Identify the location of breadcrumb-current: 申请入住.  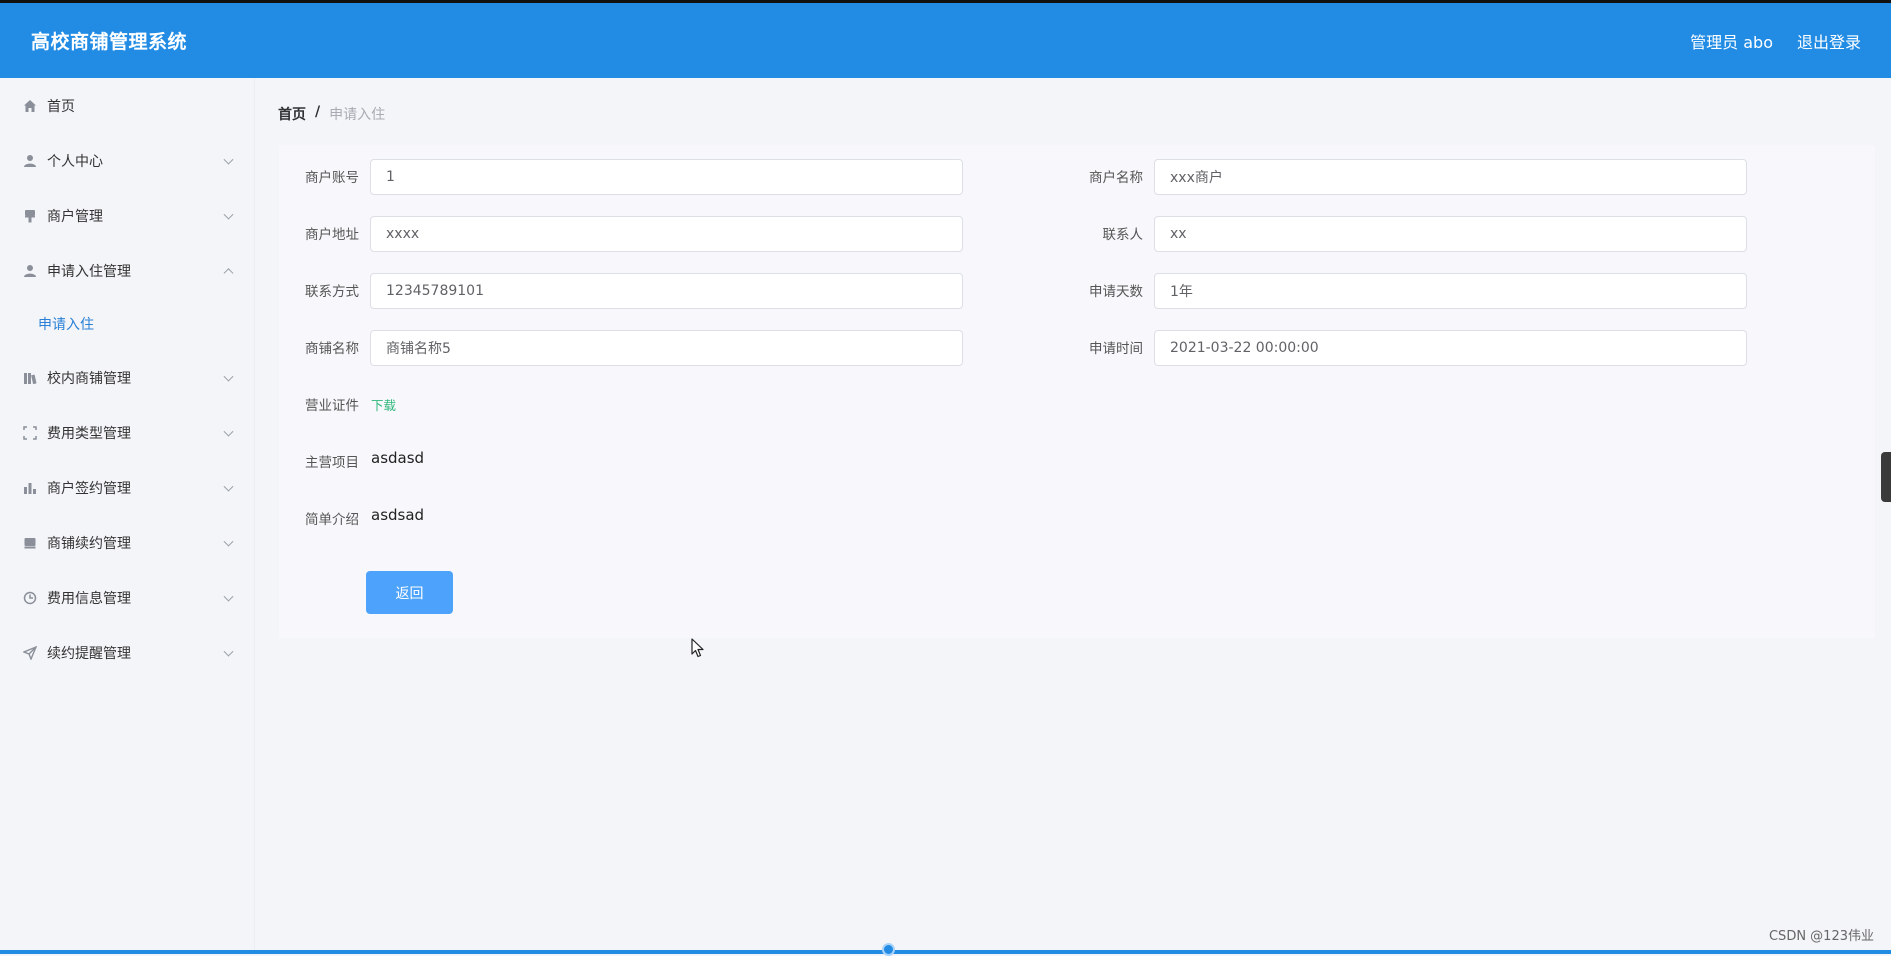
(357, 114).